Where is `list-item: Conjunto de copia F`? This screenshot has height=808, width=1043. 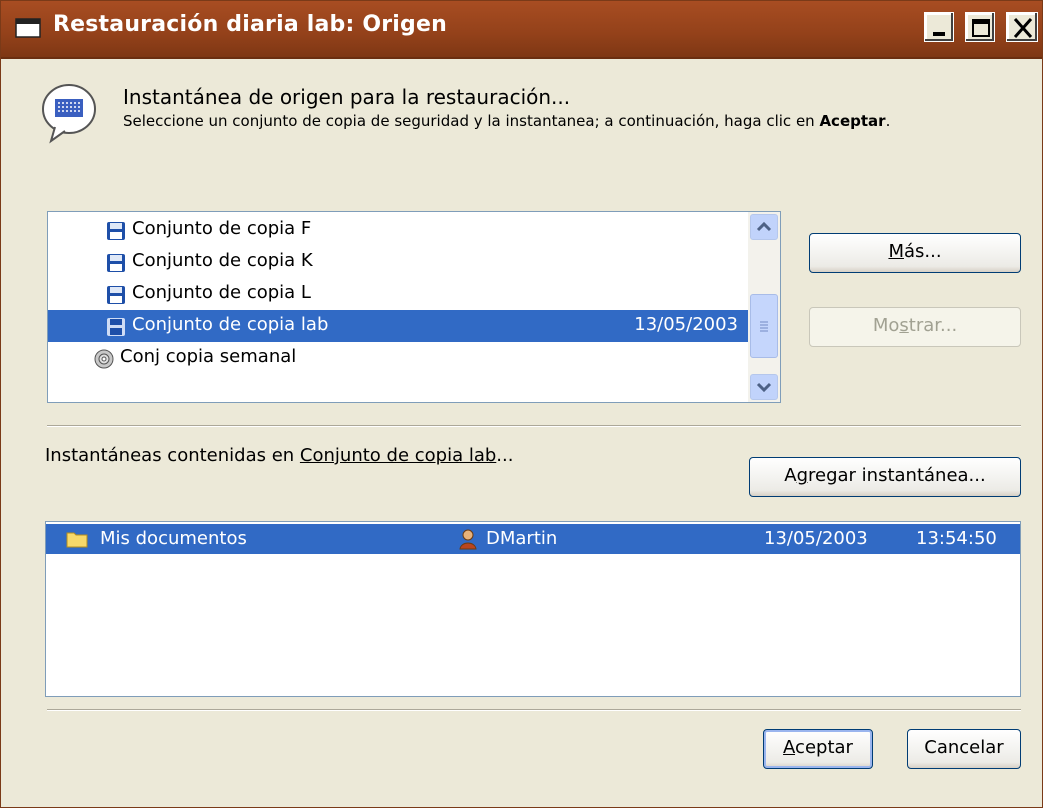 list-item: Conjunto de copia F is located at coordinates (398, 230).